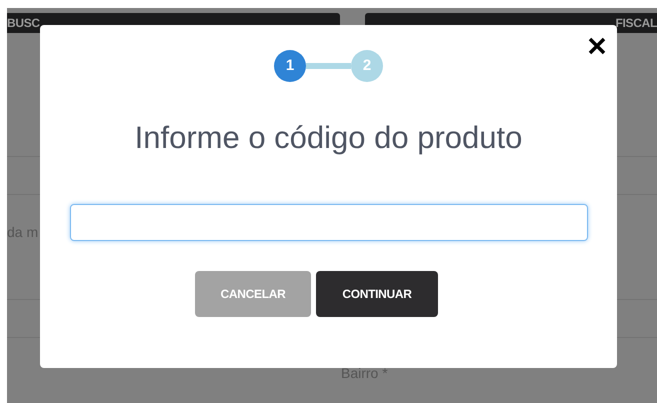 This screenshot has width=657, height=403. I want to click on step-connector, so click(328, 66).